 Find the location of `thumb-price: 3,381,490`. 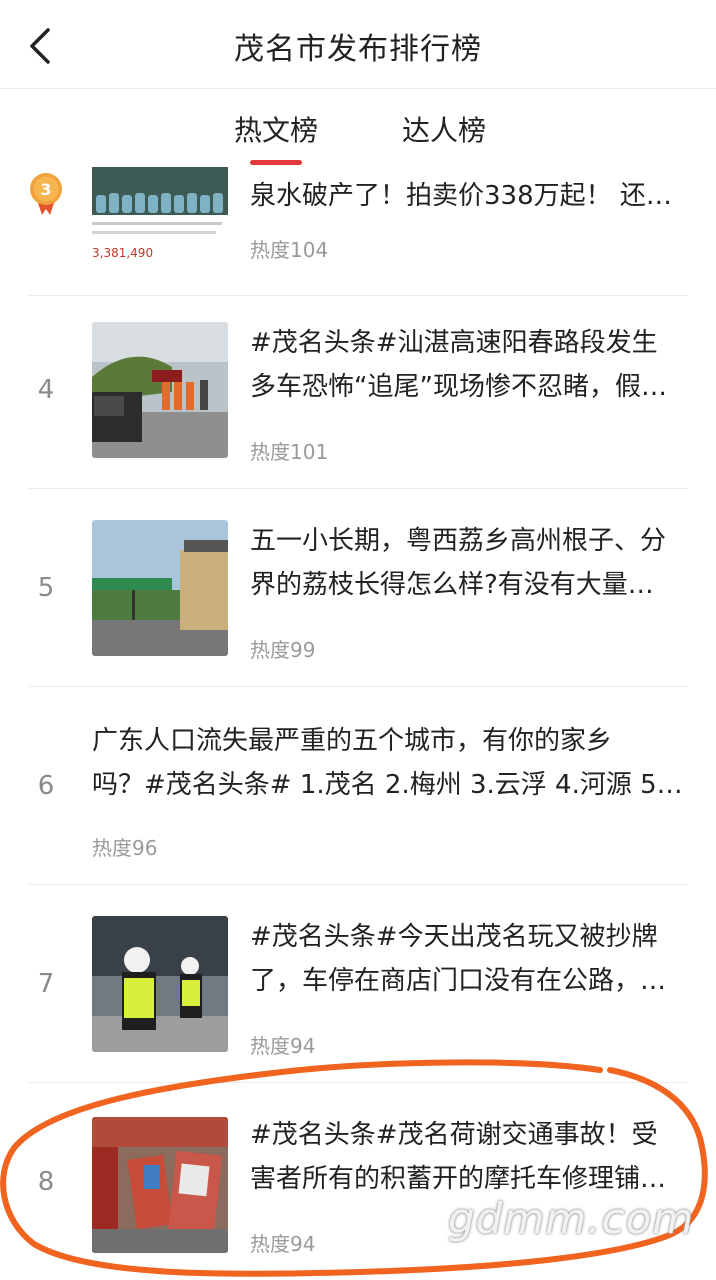

thumb-price: 3,381,490 is located at coordinates (122, 253).